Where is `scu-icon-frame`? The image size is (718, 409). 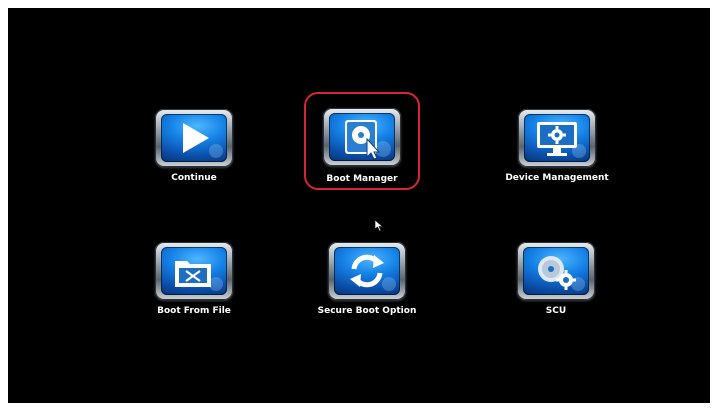
scu-icon-frame is located at coordinates (556, 271).